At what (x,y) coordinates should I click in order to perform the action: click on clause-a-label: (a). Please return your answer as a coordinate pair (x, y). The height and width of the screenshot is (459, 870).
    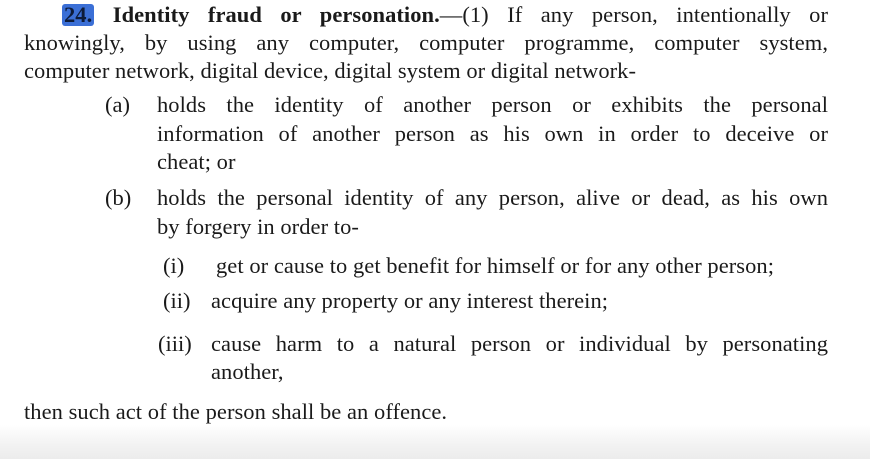
    Looking at the image, I should click on (117, 104).